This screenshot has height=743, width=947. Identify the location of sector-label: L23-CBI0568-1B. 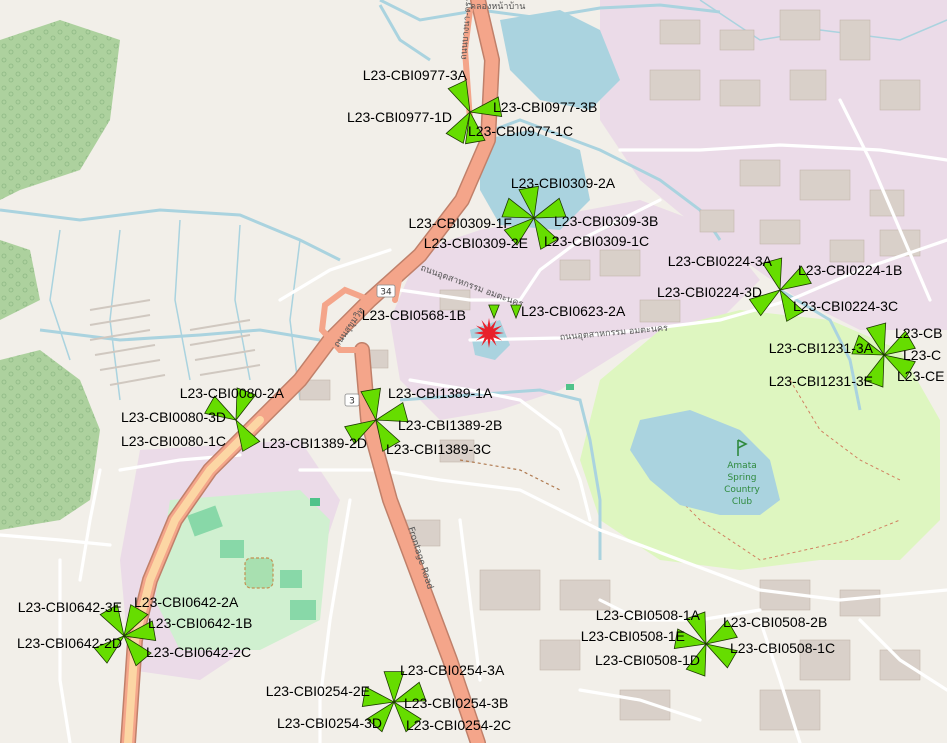
(414, 315).